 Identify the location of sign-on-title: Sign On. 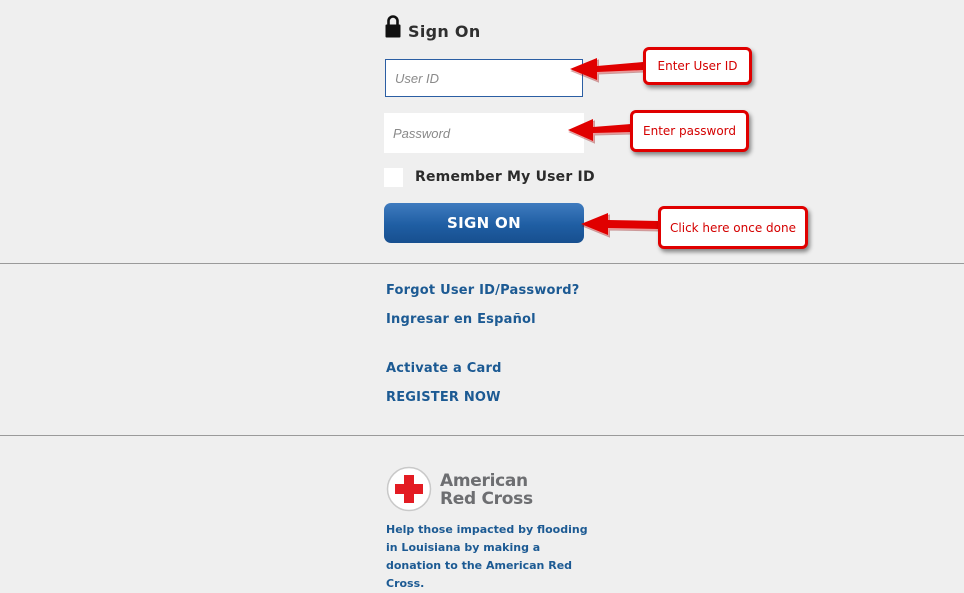
(444, 31).